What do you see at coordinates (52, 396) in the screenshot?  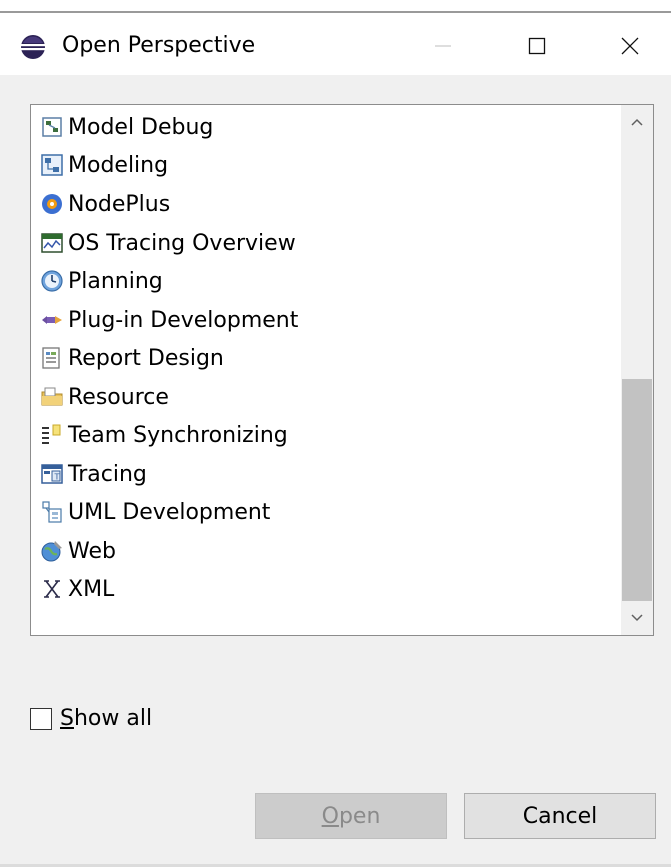 I see `resource-icon` at bounding box center [52, 396].